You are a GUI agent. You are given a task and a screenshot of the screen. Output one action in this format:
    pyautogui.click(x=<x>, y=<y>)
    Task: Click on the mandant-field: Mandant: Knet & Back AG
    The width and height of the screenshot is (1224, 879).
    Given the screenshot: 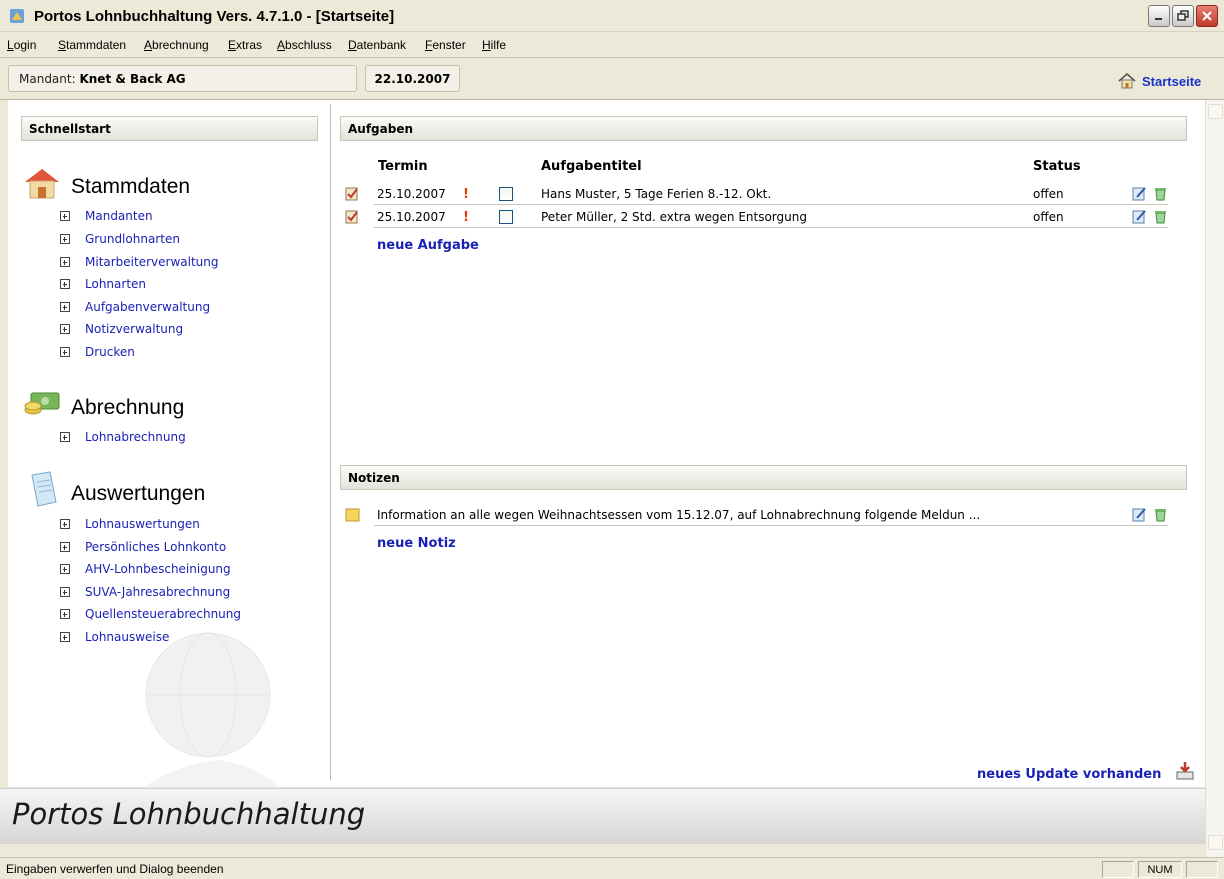 What is the action you would take?
    pyautogui.click(x=182, y=78)
    